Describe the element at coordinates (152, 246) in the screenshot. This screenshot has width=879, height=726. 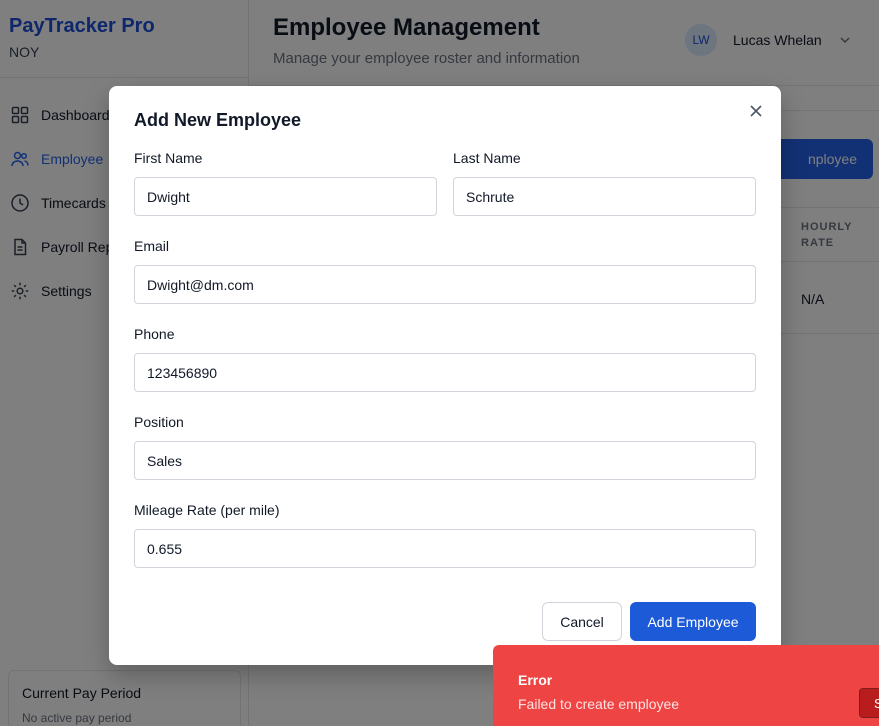
I see `email-label: Email` at that location.